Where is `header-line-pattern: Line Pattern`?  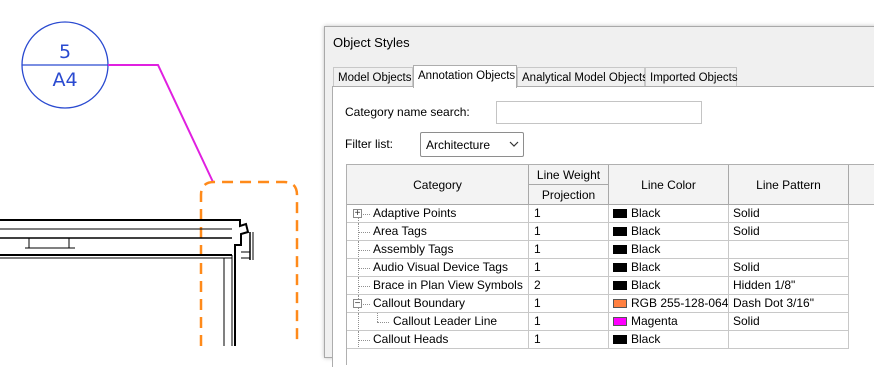
header-line-pattern: Line Pattern is located at coordinates (789, 185).